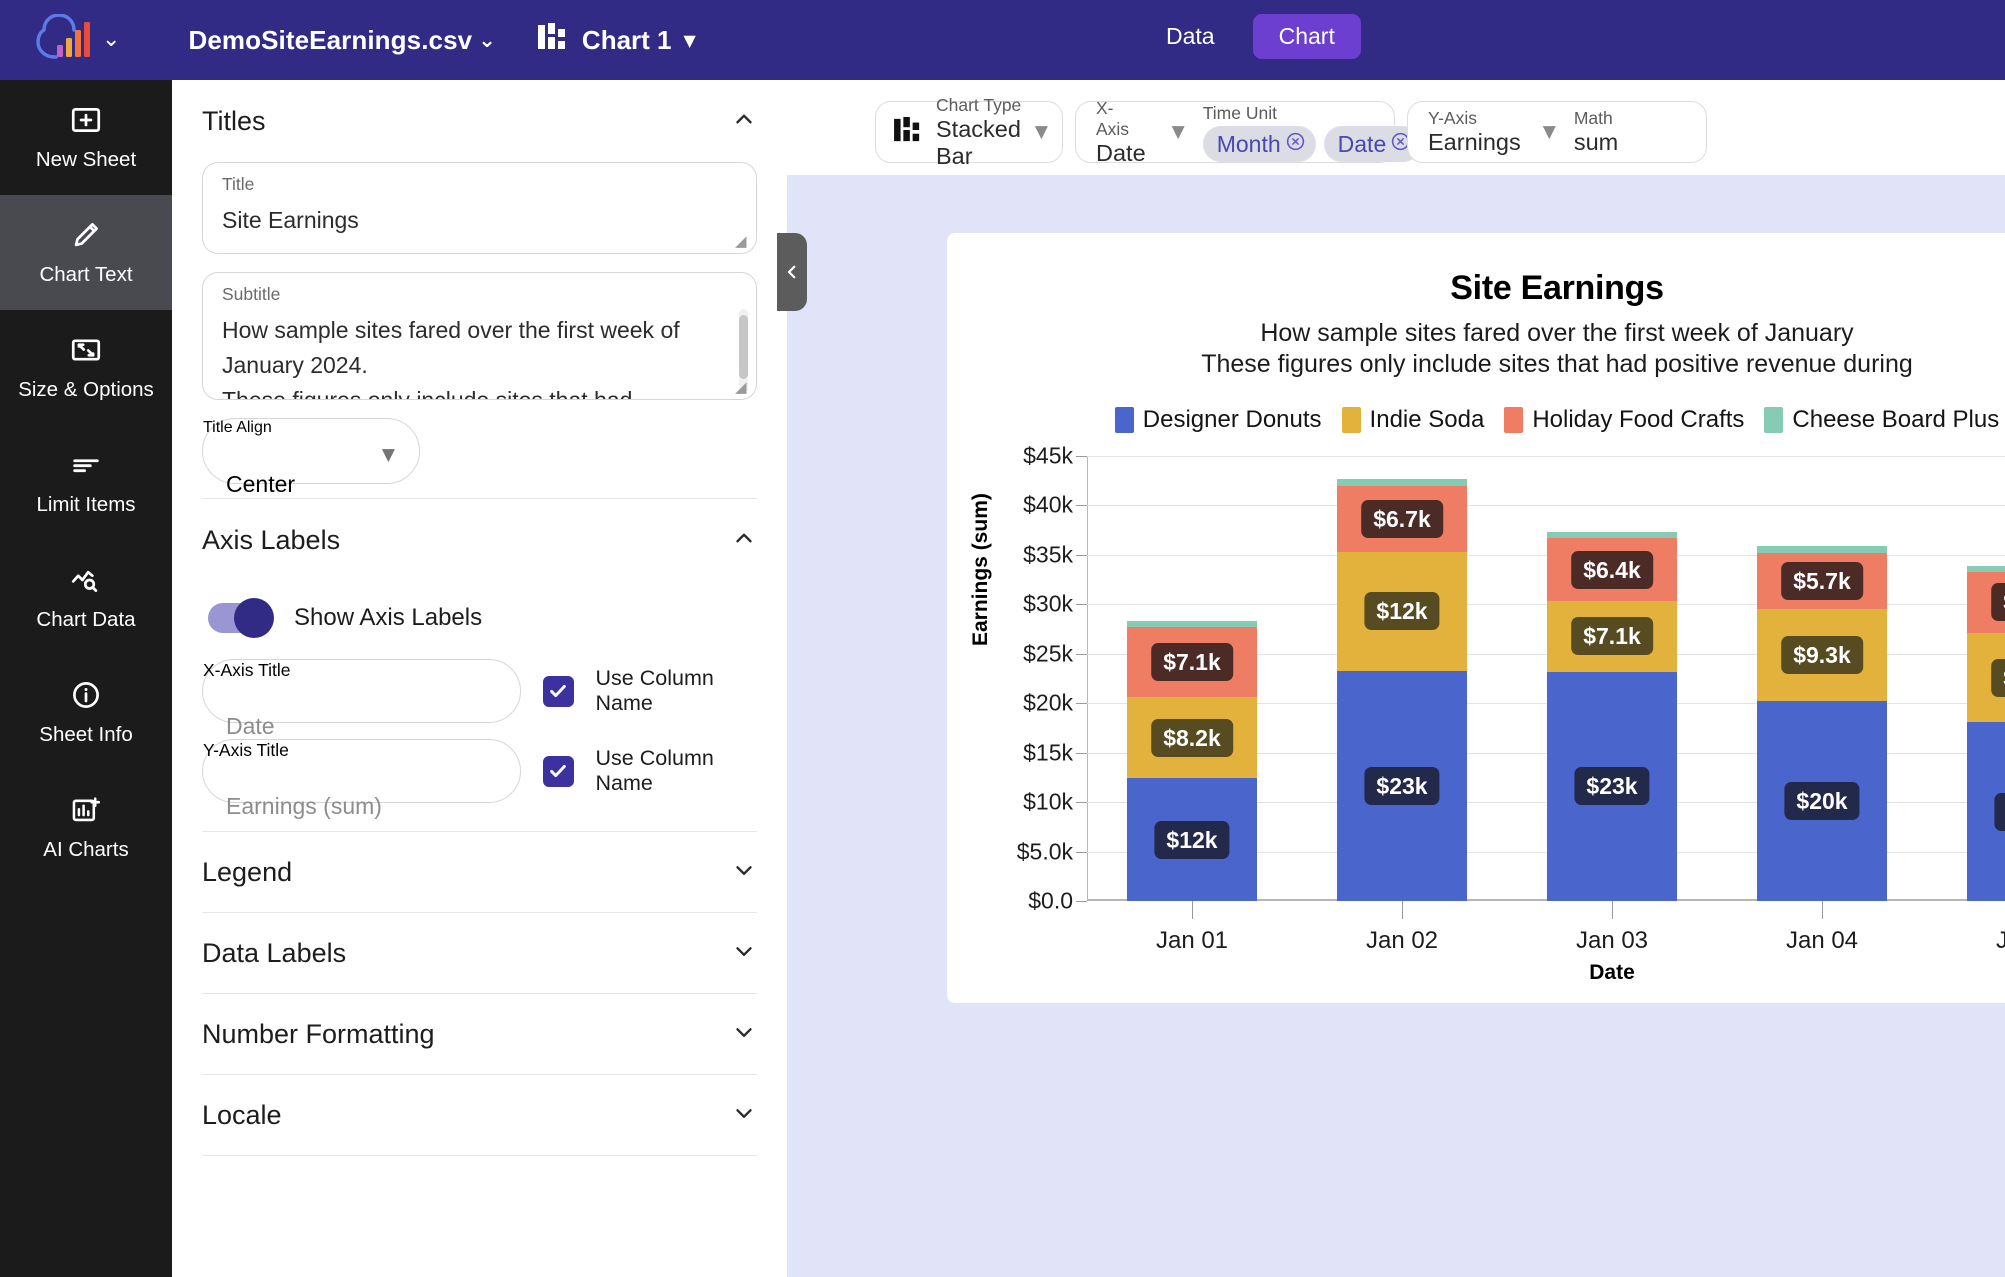 The height and width of the screenshot is (1277, 2005). I want to click on show-axis-labels-toggle, so click(241, 618).